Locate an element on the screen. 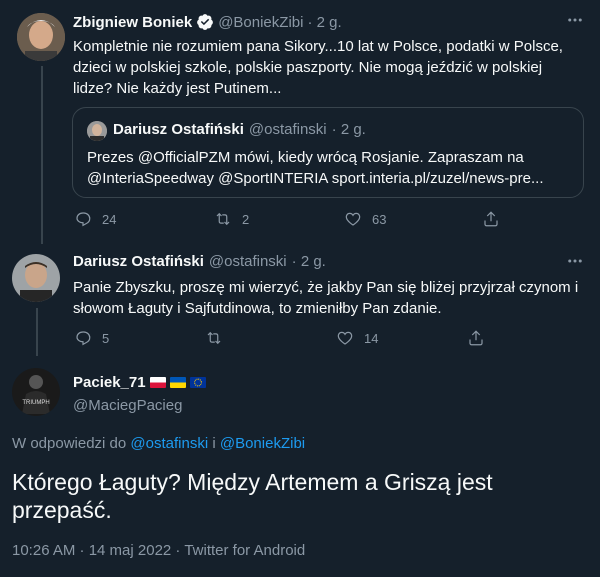  flag-poland-icon is located at coordinates (157, 382).